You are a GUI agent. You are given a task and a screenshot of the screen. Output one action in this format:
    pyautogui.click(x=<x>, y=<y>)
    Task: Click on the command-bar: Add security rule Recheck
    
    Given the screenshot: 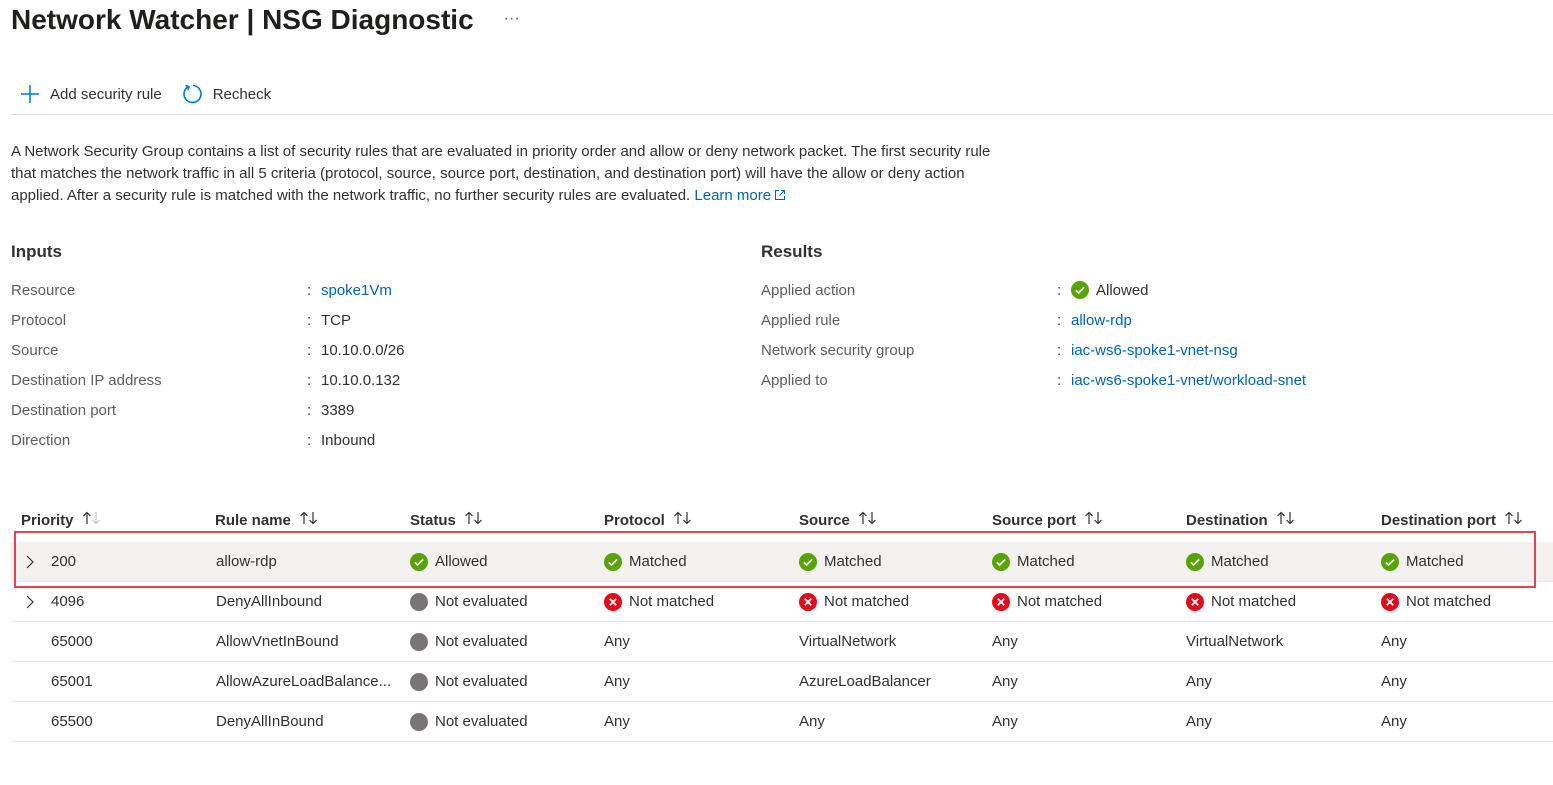 What is the action you would take?
    pyautogui.click(x=151, y=94)
    